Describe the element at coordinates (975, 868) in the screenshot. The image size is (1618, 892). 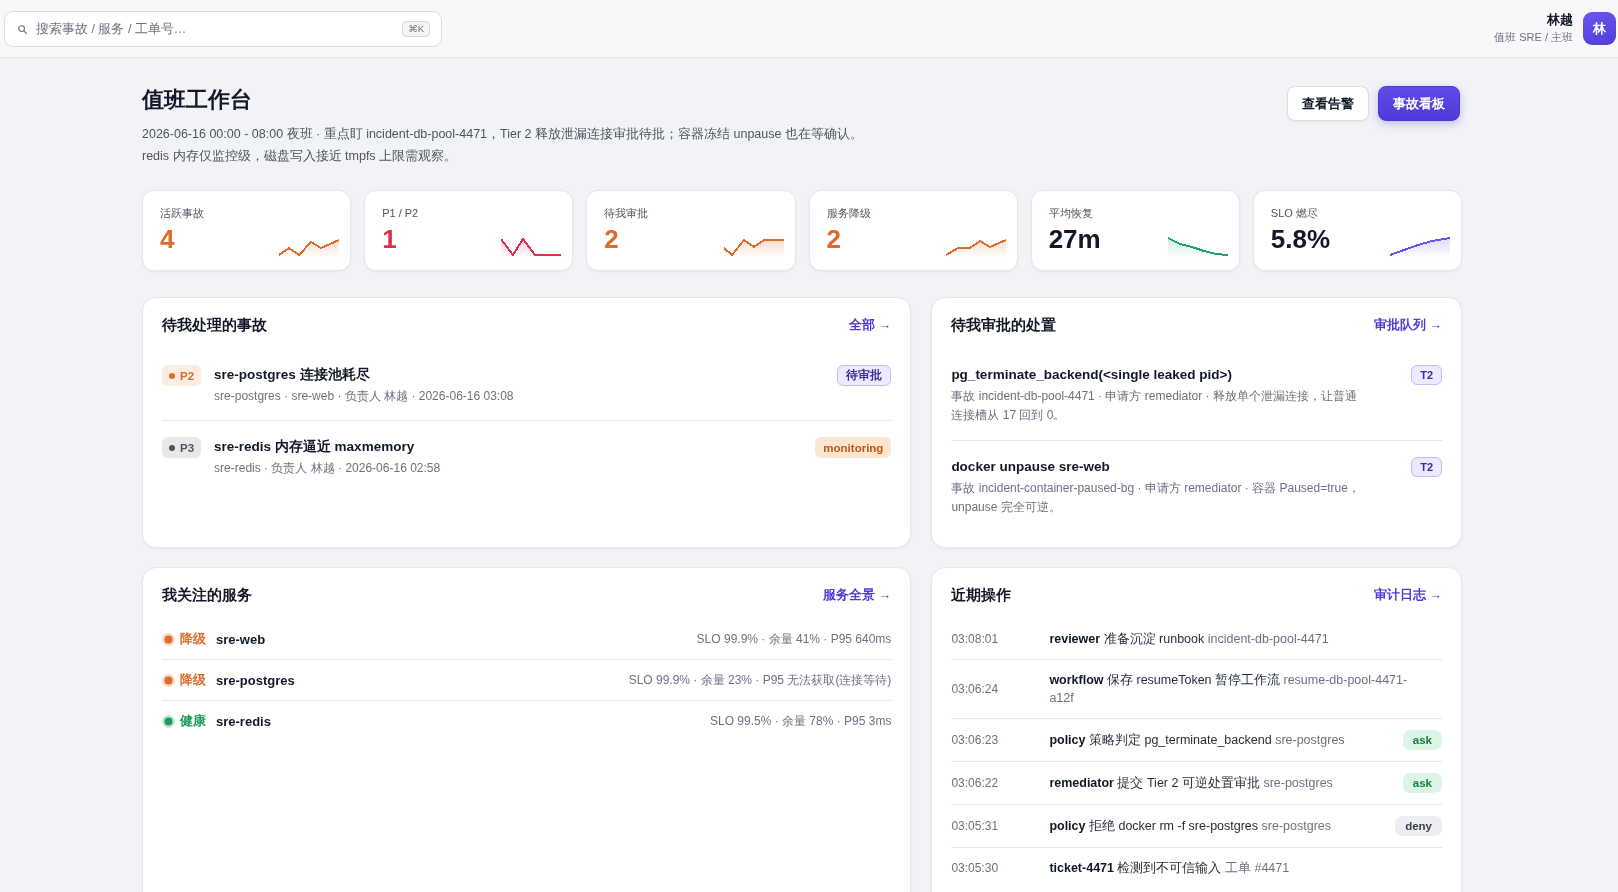
I see `op-time: 03:05:30` at that location.